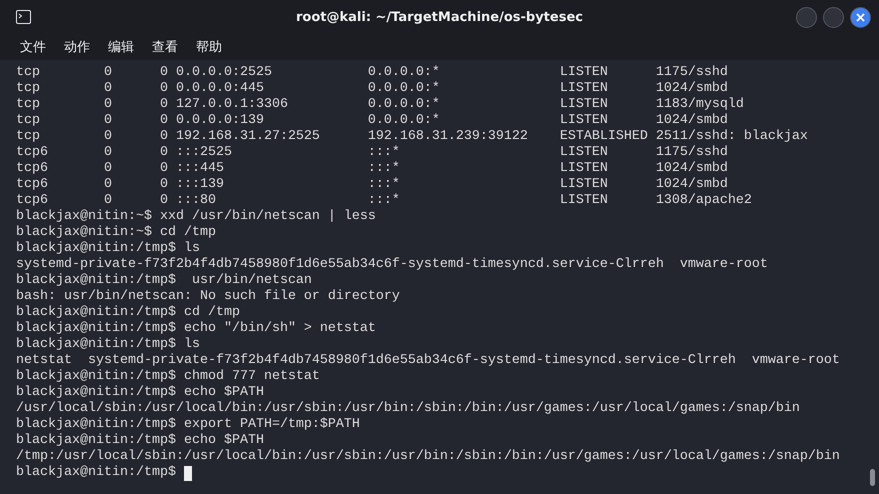  What do you see at coordinates (121, 47) in the screenshot?
I see `menu-item: 编辑` at bounding box center [121, 47].